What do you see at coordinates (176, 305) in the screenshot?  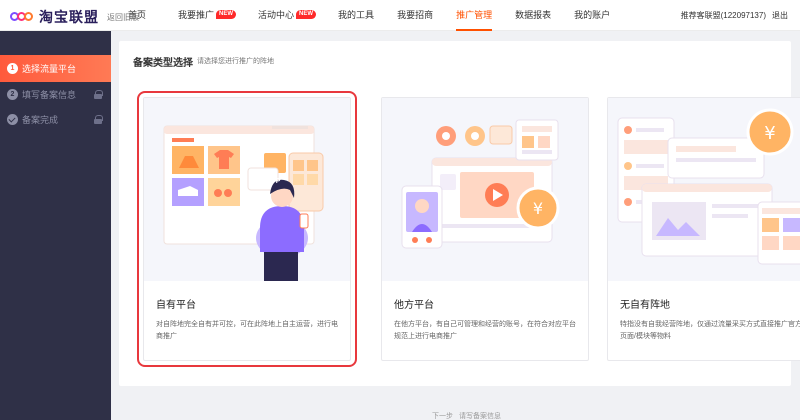 I see `card-title: 自有平台` at bounding box center [176, 305].